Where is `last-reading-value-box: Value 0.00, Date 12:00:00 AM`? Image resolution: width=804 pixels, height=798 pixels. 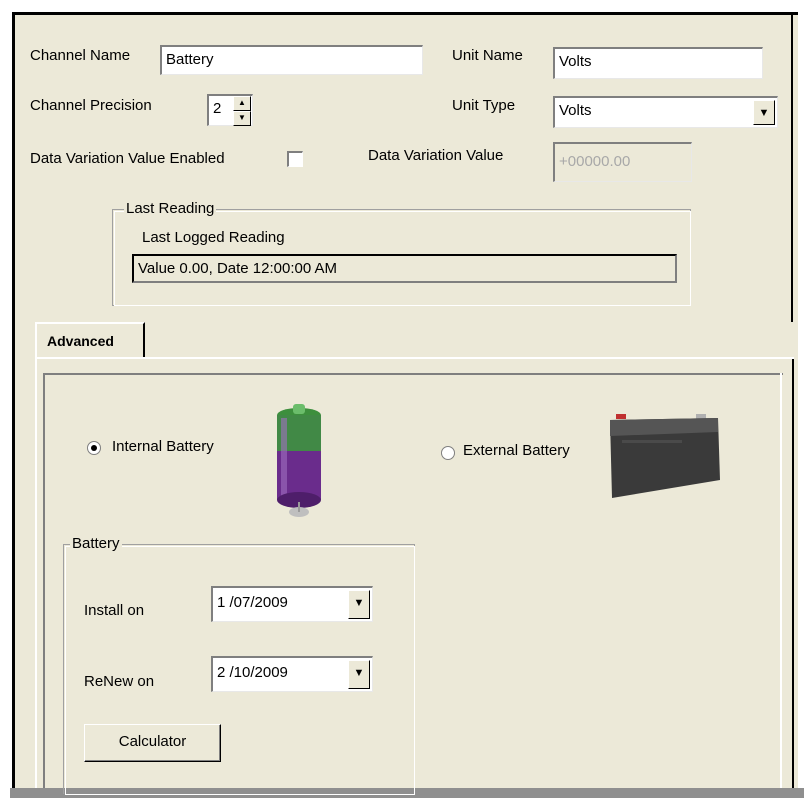 last-reading-value-box: Value 0.00, Date 12:00:00 AM is located at coordinates (404, 268).